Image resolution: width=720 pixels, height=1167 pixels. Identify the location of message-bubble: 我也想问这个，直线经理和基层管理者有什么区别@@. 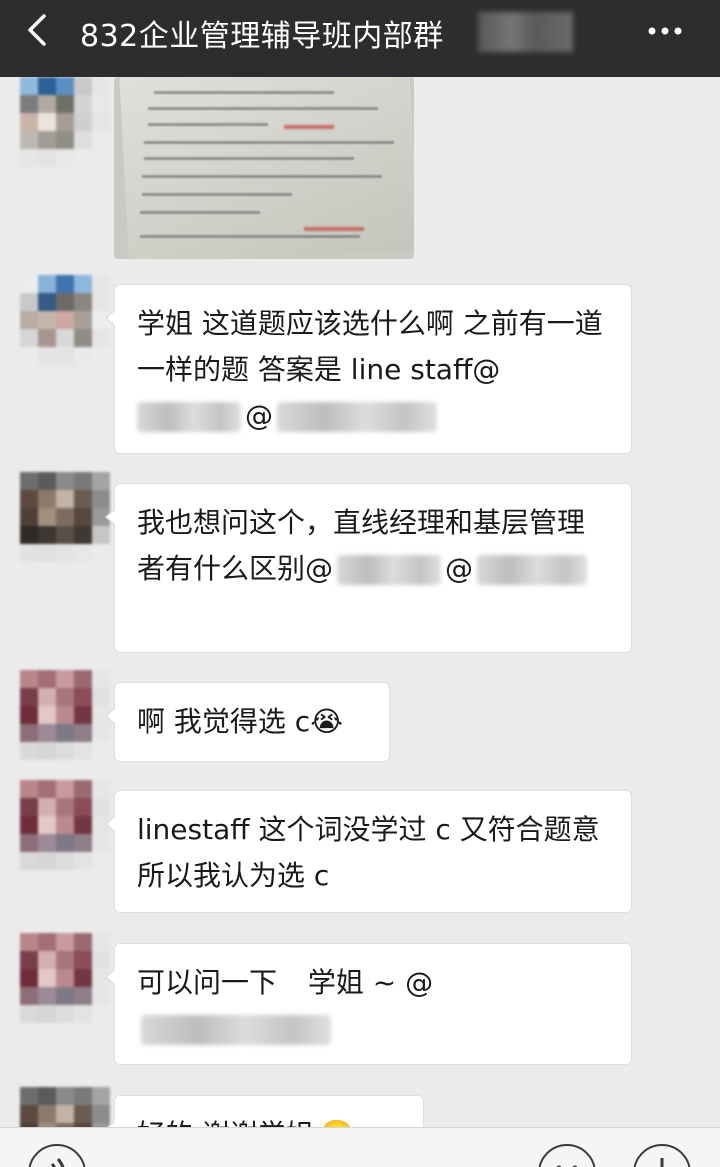
(373, 568).